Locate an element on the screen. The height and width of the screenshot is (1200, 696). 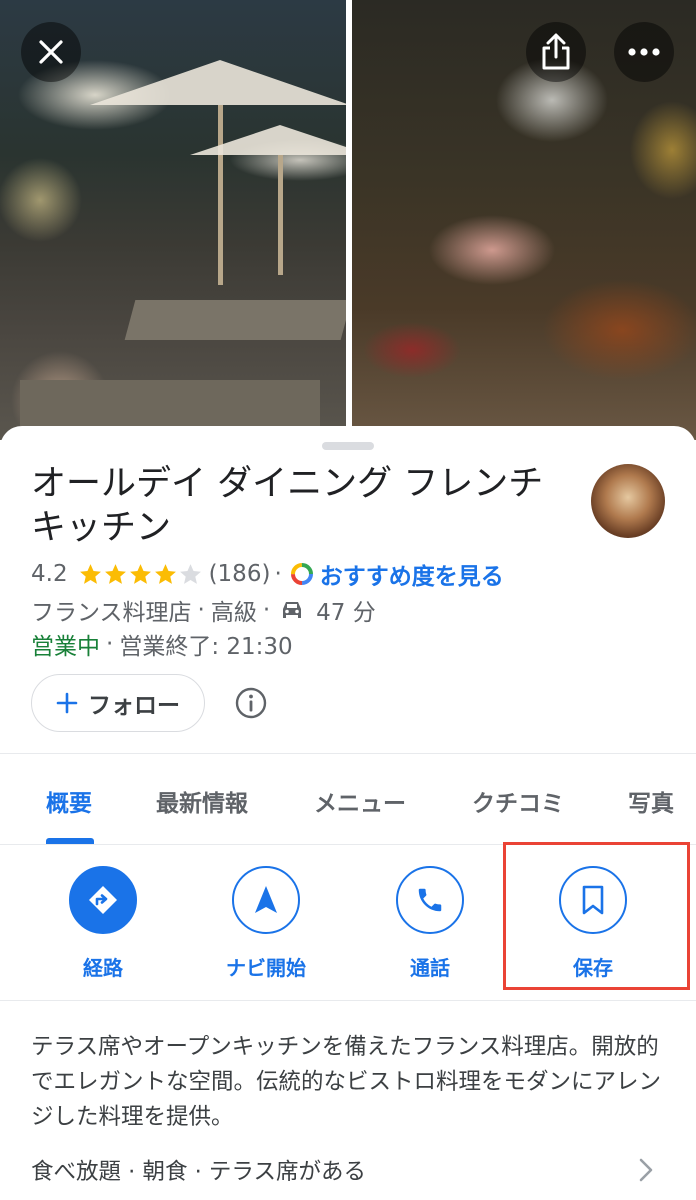
navigation-arrow-icon is located at coordinates (266, 899).